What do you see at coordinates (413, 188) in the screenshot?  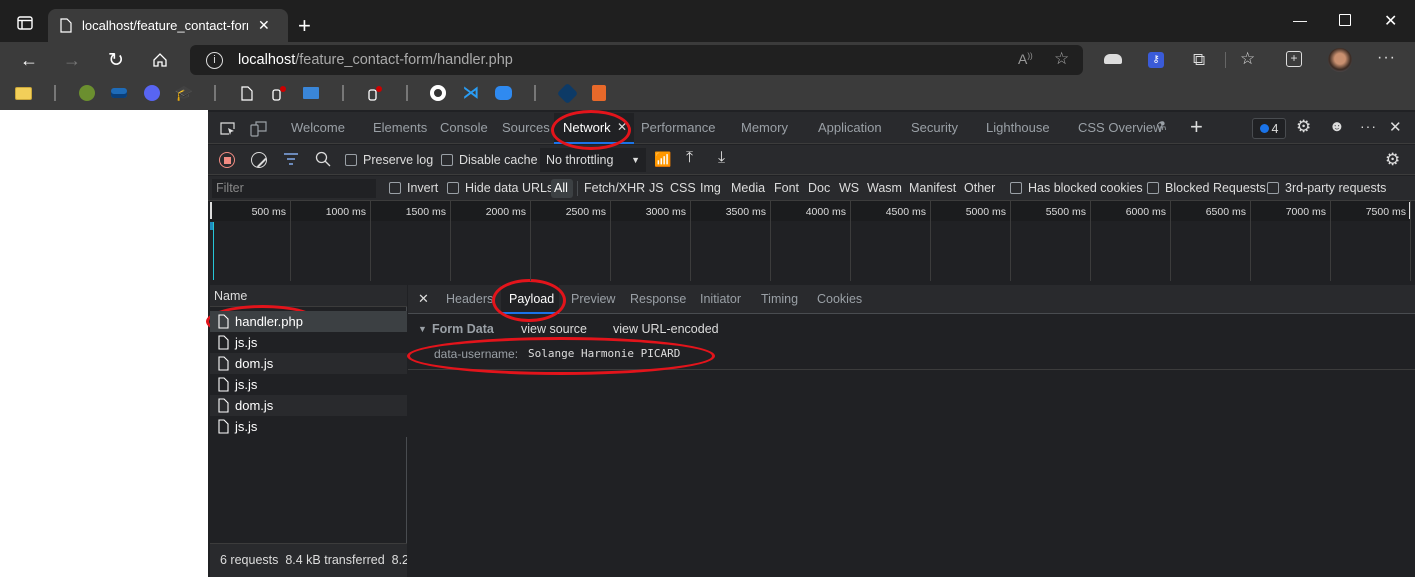 I see `invert-checkbox: Invert` at bounding box center [413, 188].